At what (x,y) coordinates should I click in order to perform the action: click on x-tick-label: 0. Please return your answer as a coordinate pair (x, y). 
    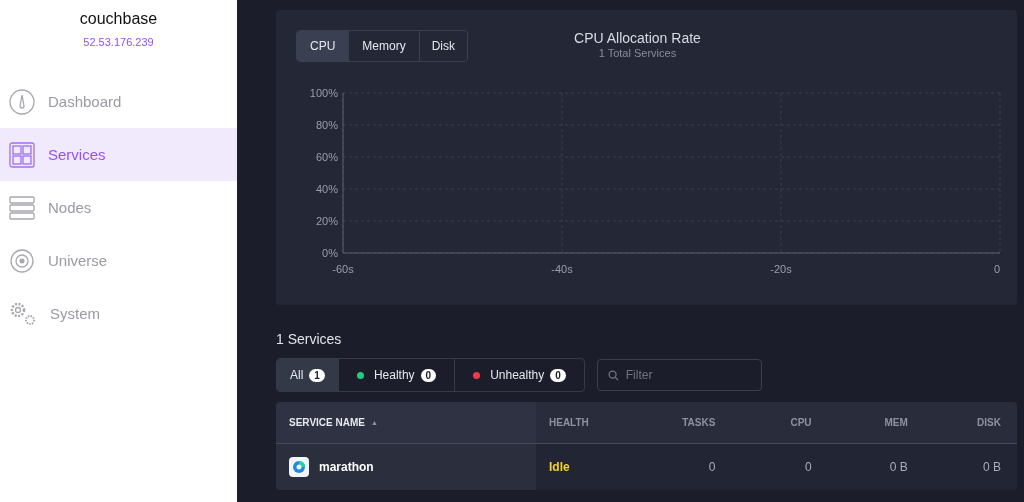
    Looking at the image, I should click on (996, 269).